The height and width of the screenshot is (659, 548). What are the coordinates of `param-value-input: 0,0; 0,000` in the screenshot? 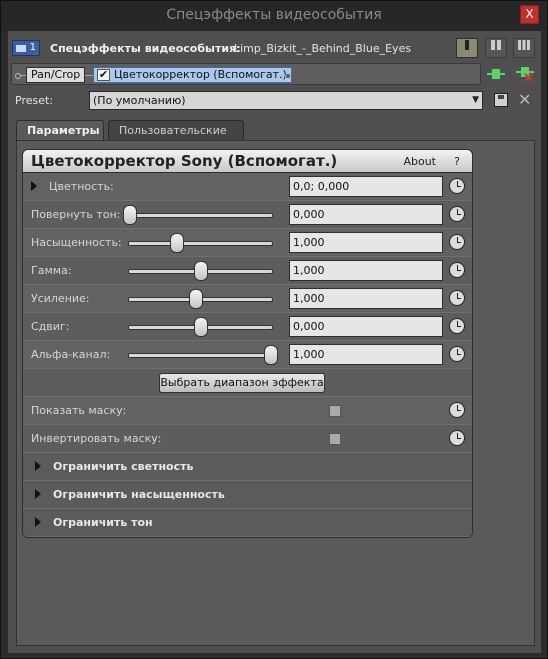 It's located at (366, 186).